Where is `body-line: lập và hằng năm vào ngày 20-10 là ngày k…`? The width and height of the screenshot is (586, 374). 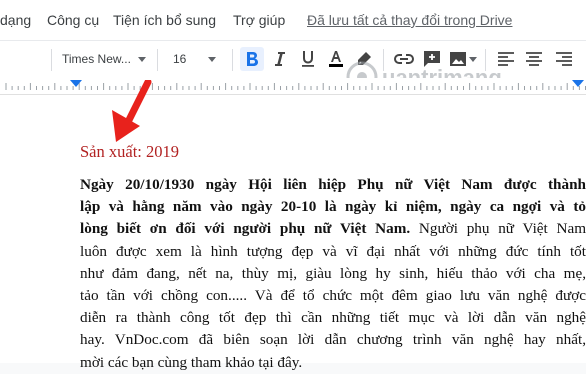
body-line: lập và hằng năm vào ngày 20-10 là ngày k… is located at coordinates (333, 207).